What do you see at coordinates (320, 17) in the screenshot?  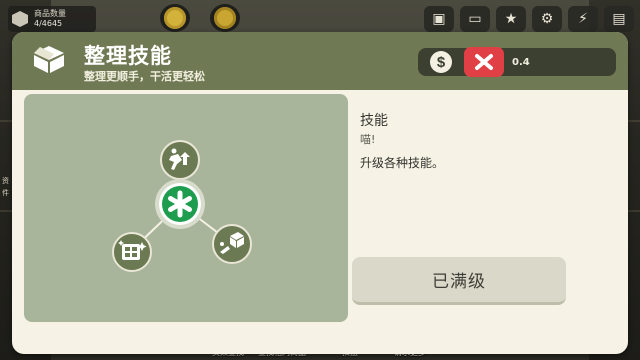 I see `top-hud: 商品数量 4/4645 ▣ ▭ ★ ⚙ ⚡ ▤` at bounding box center [320, 17].